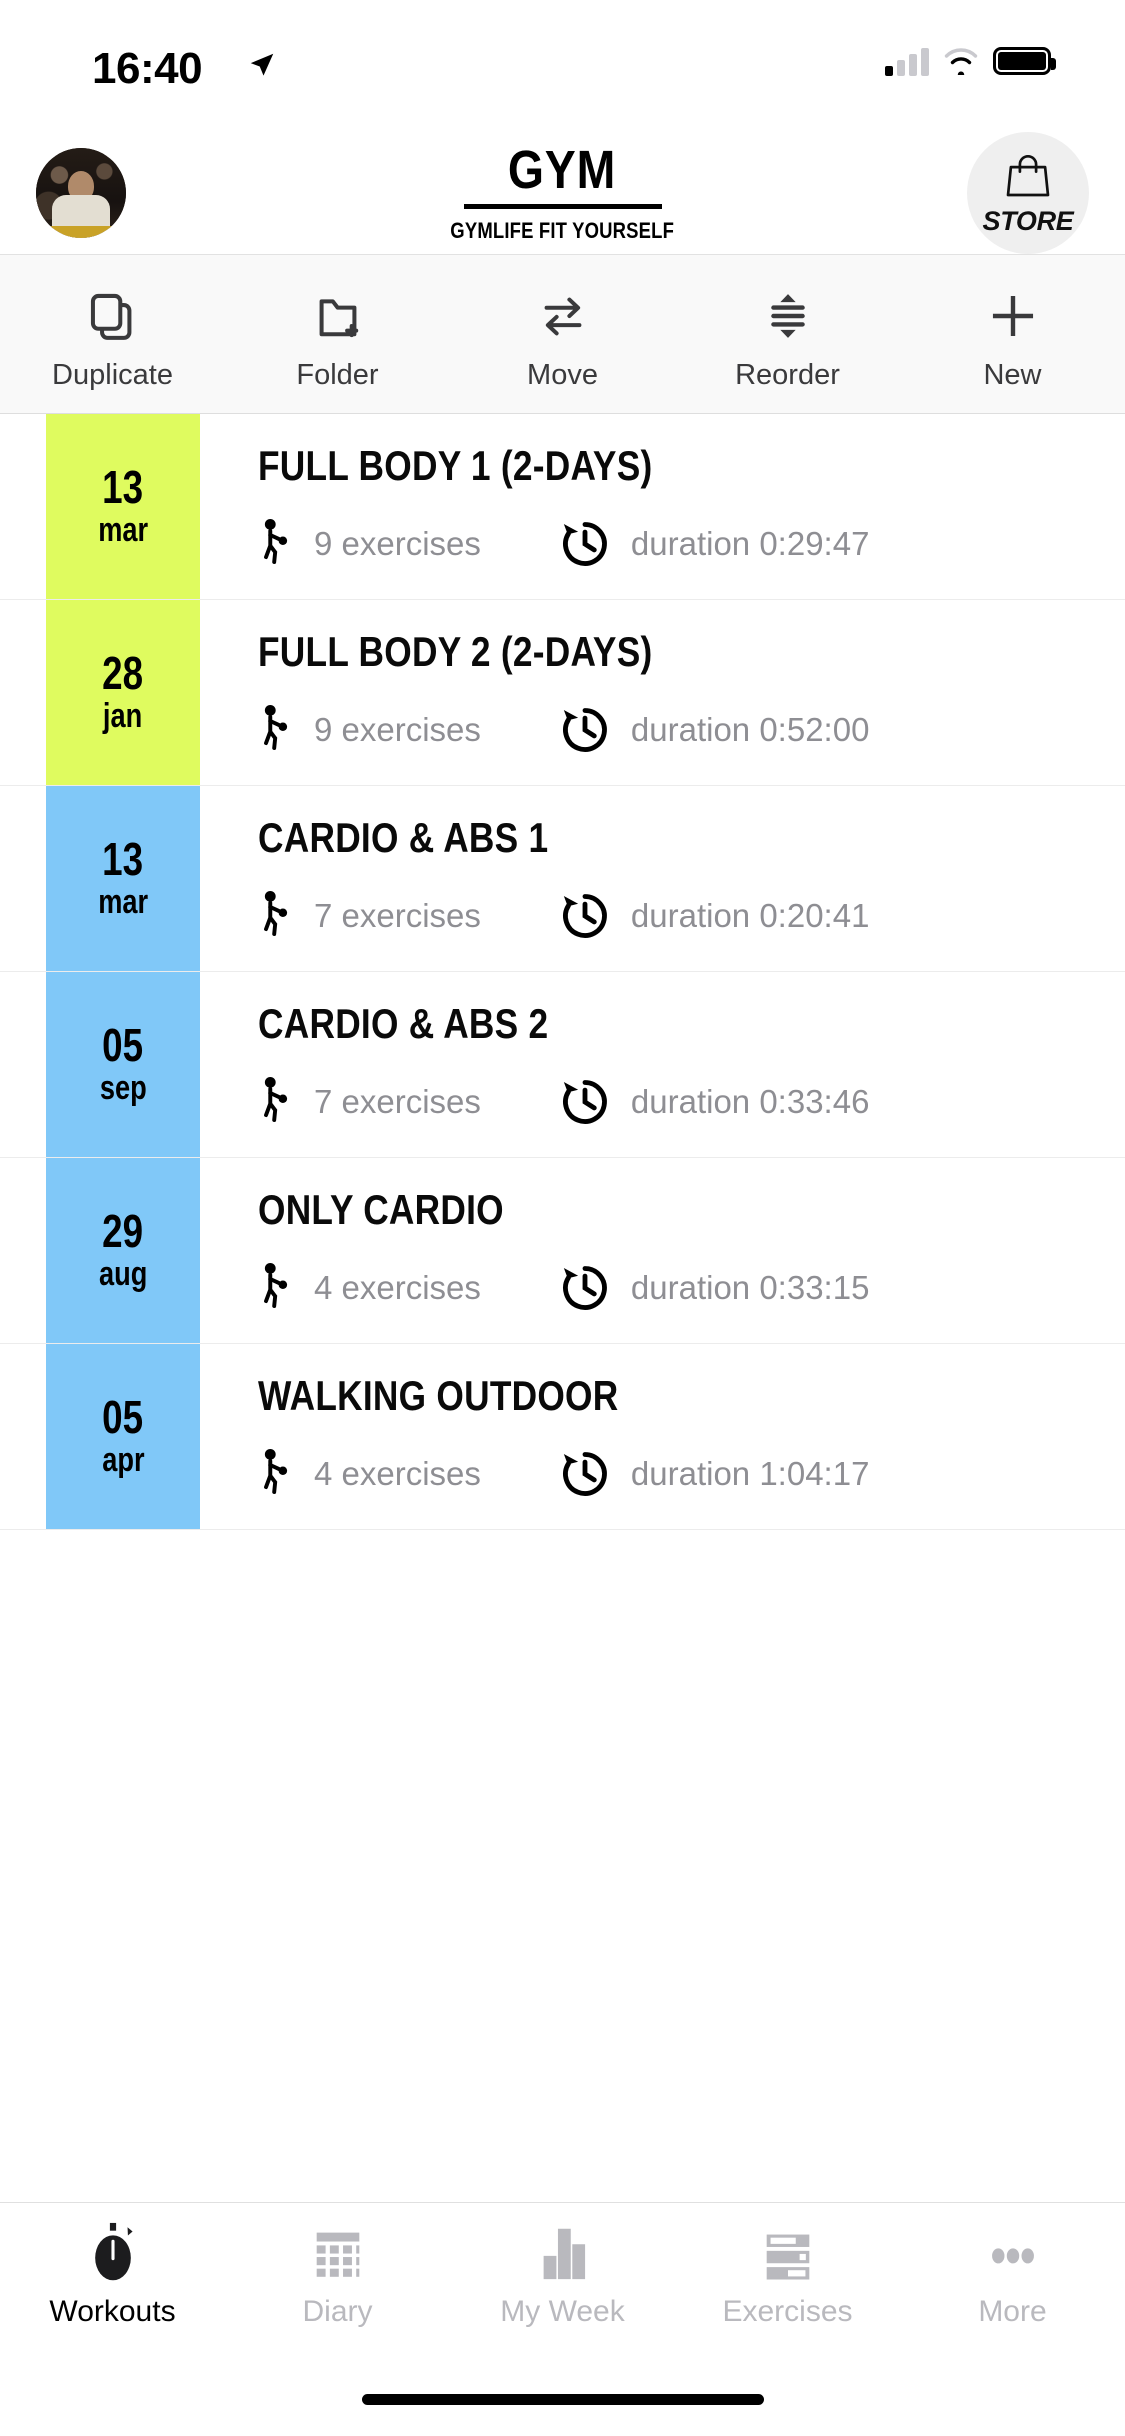  What do you see at coordinates (750, 1287) in the screenshot?
I see `duration-value: duration 0:33:15` at bounding box center [750, 1287].